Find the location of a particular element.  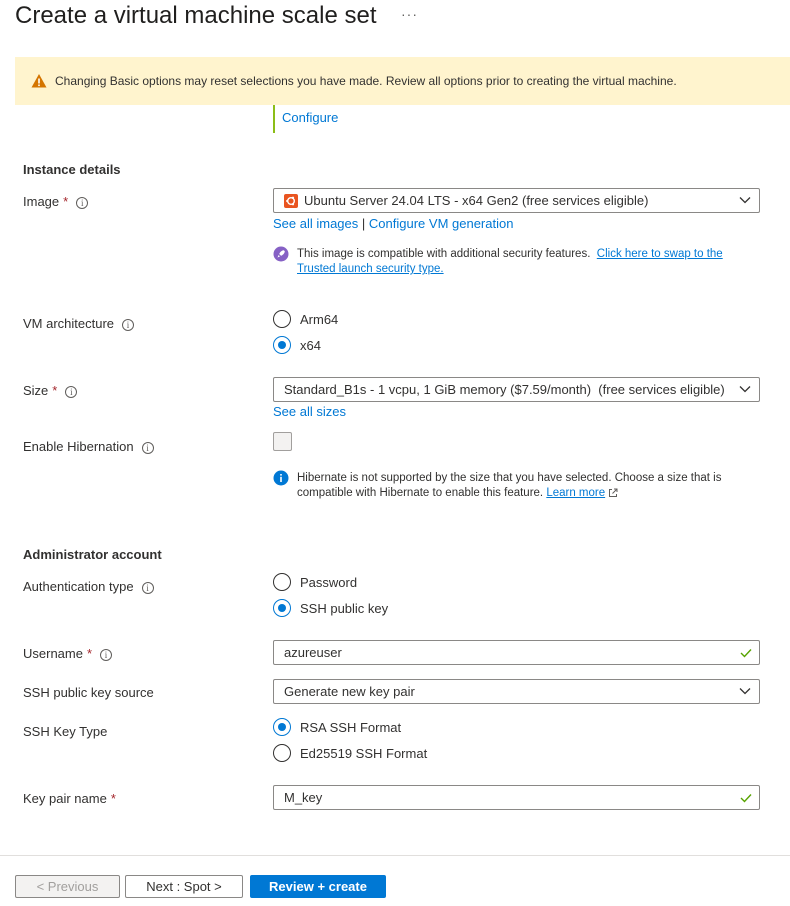

page-title: Create a virtual machine scale set is located at coordinates (196, 15).